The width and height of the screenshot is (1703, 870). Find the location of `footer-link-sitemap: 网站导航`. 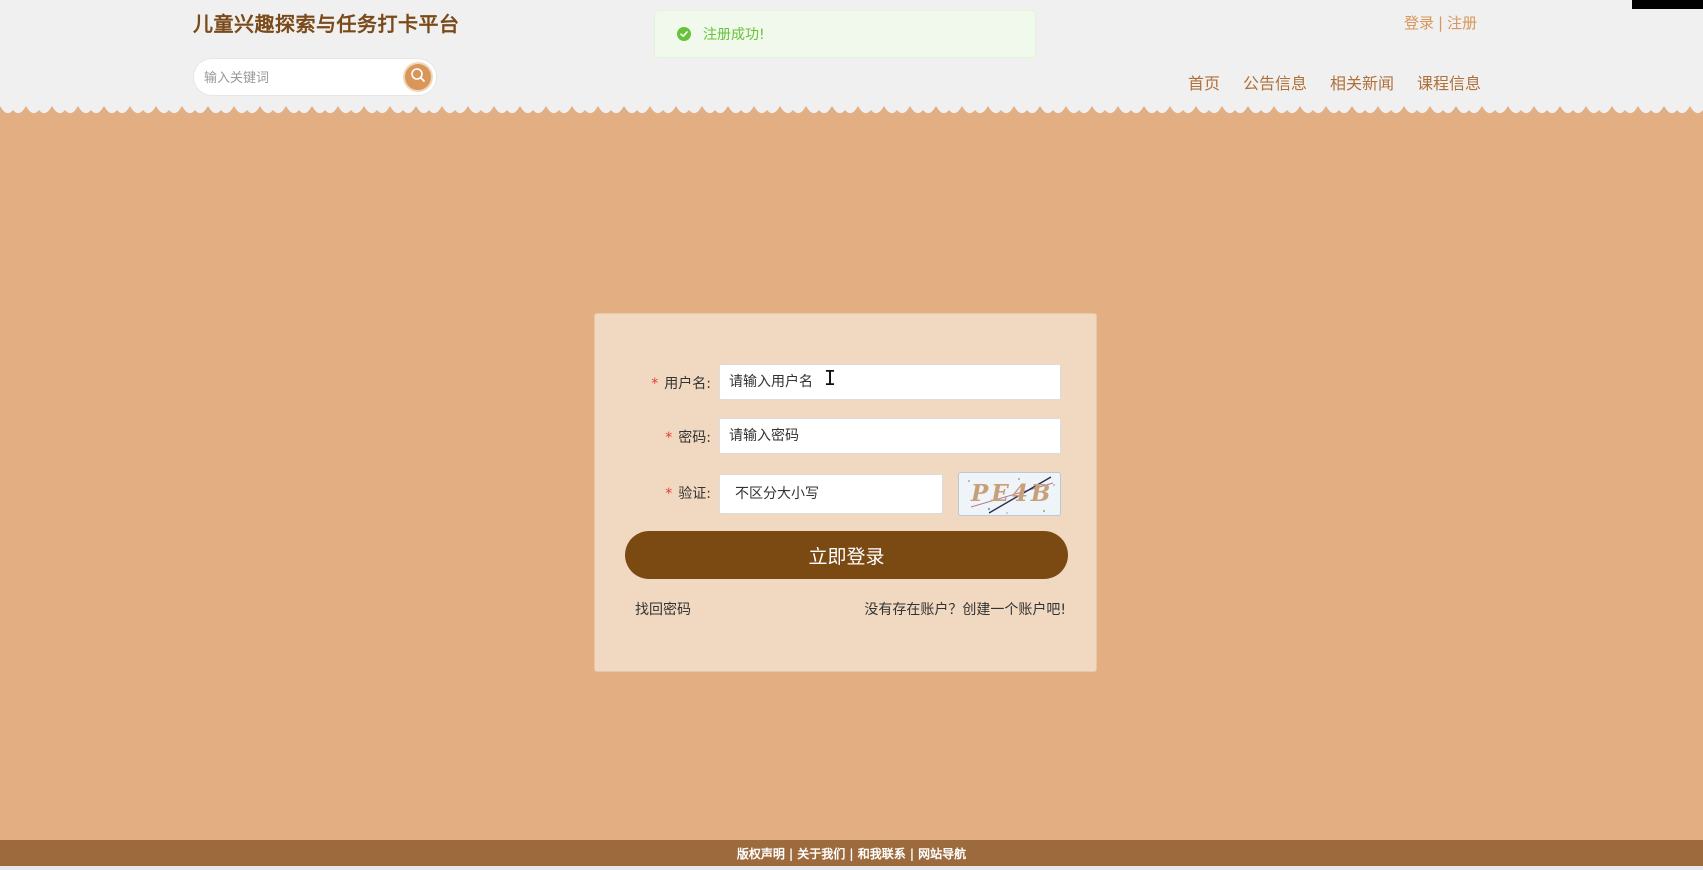

footer-link-sitemap: 网站导航 is located at coordinates (942, 854).